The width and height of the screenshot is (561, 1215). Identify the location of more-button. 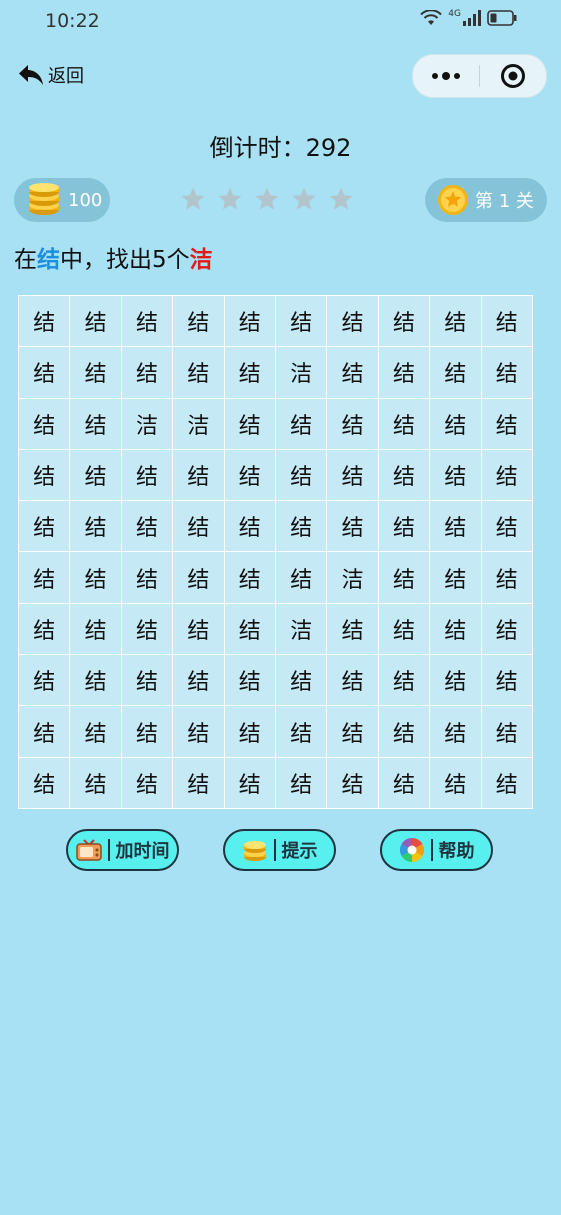
(446, 76).